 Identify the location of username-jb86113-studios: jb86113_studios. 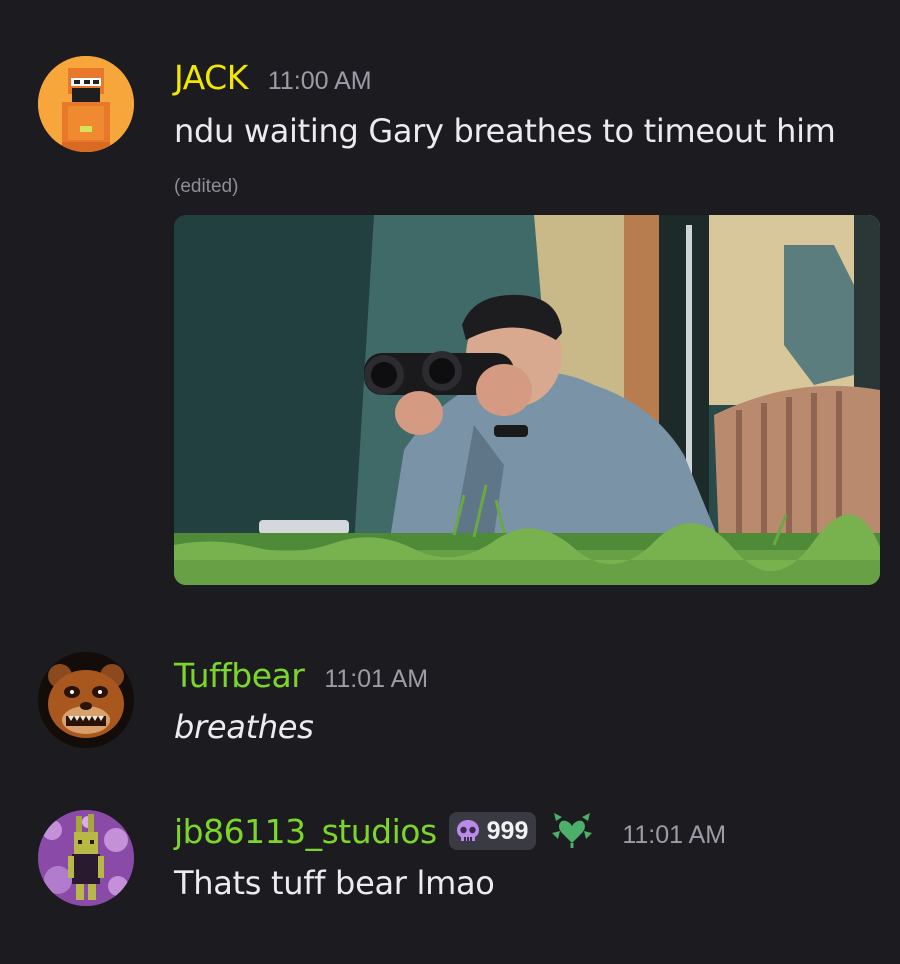
(305, 831).